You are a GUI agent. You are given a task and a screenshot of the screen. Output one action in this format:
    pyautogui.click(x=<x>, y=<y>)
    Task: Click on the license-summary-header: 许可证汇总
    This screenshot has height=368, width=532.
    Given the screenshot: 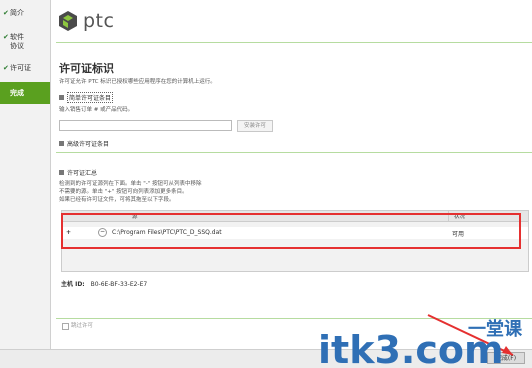 What is the action you would take?
    pyautogui.click(x=78, y=172)
    